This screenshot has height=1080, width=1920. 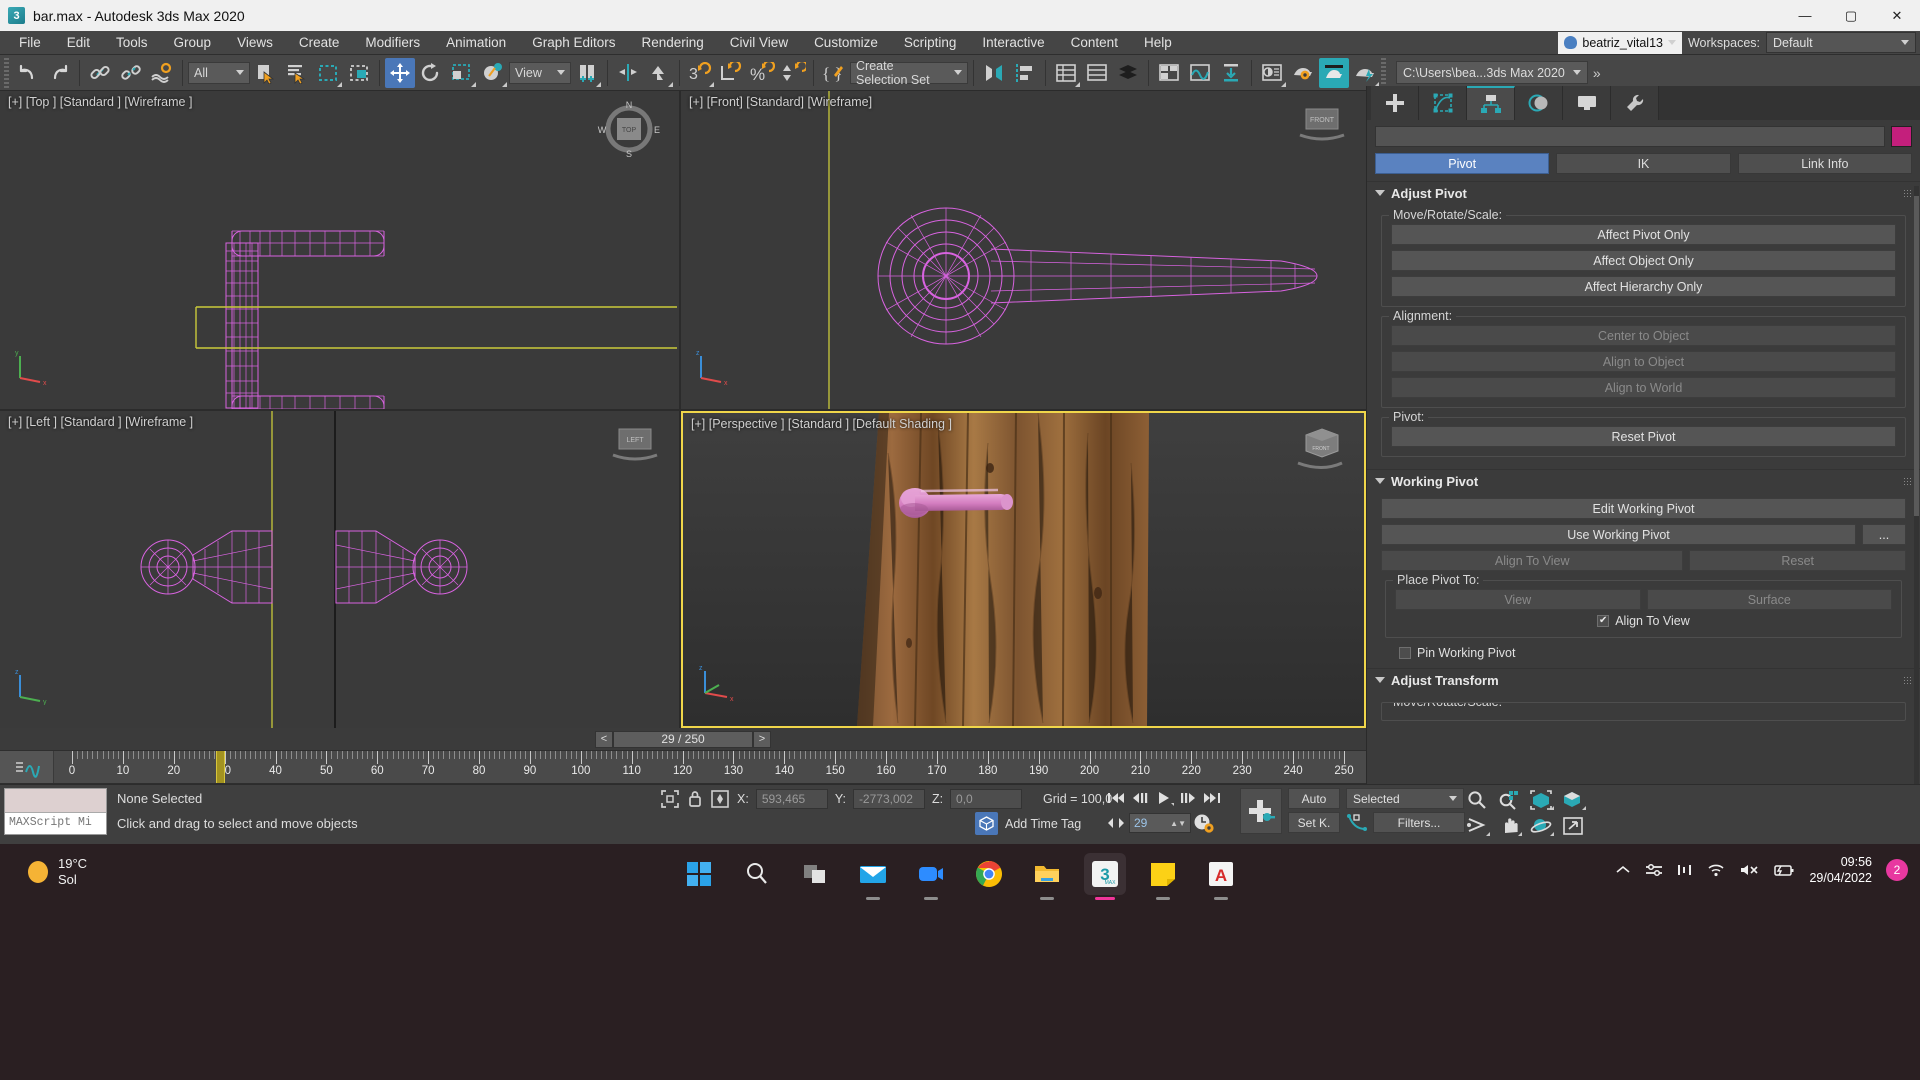 I want to click on z-coordinate-field: 0,0, so click(x=986, y=799).